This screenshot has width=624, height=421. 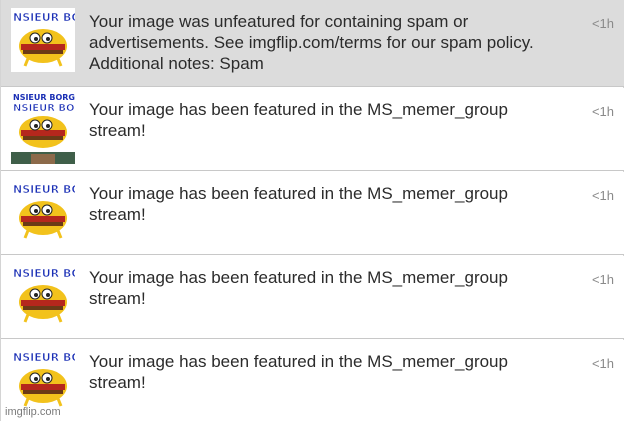 What do you see at coordinates (43, 129) in the screenshot?
I see `burger-meme-thumbnail-icon: NSIEUR BORG NSIEUR BORG` at bounding box center [43, 129].